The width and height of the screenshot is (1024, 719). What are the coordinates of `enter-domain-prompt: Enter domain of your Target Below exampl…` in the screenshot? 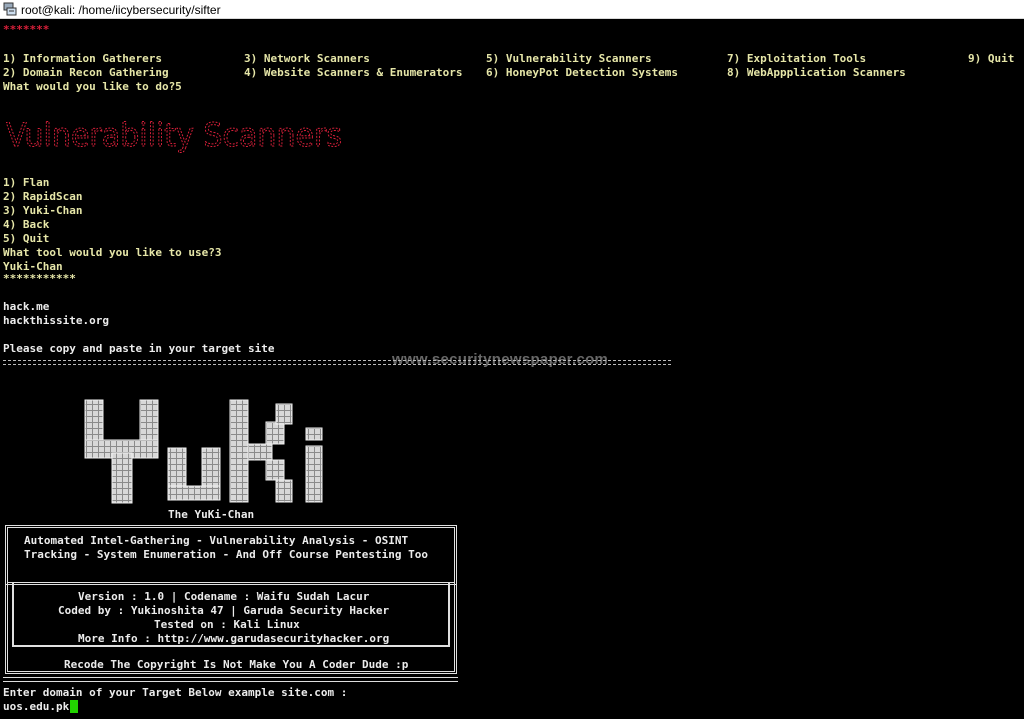 It's located at (175, 692).